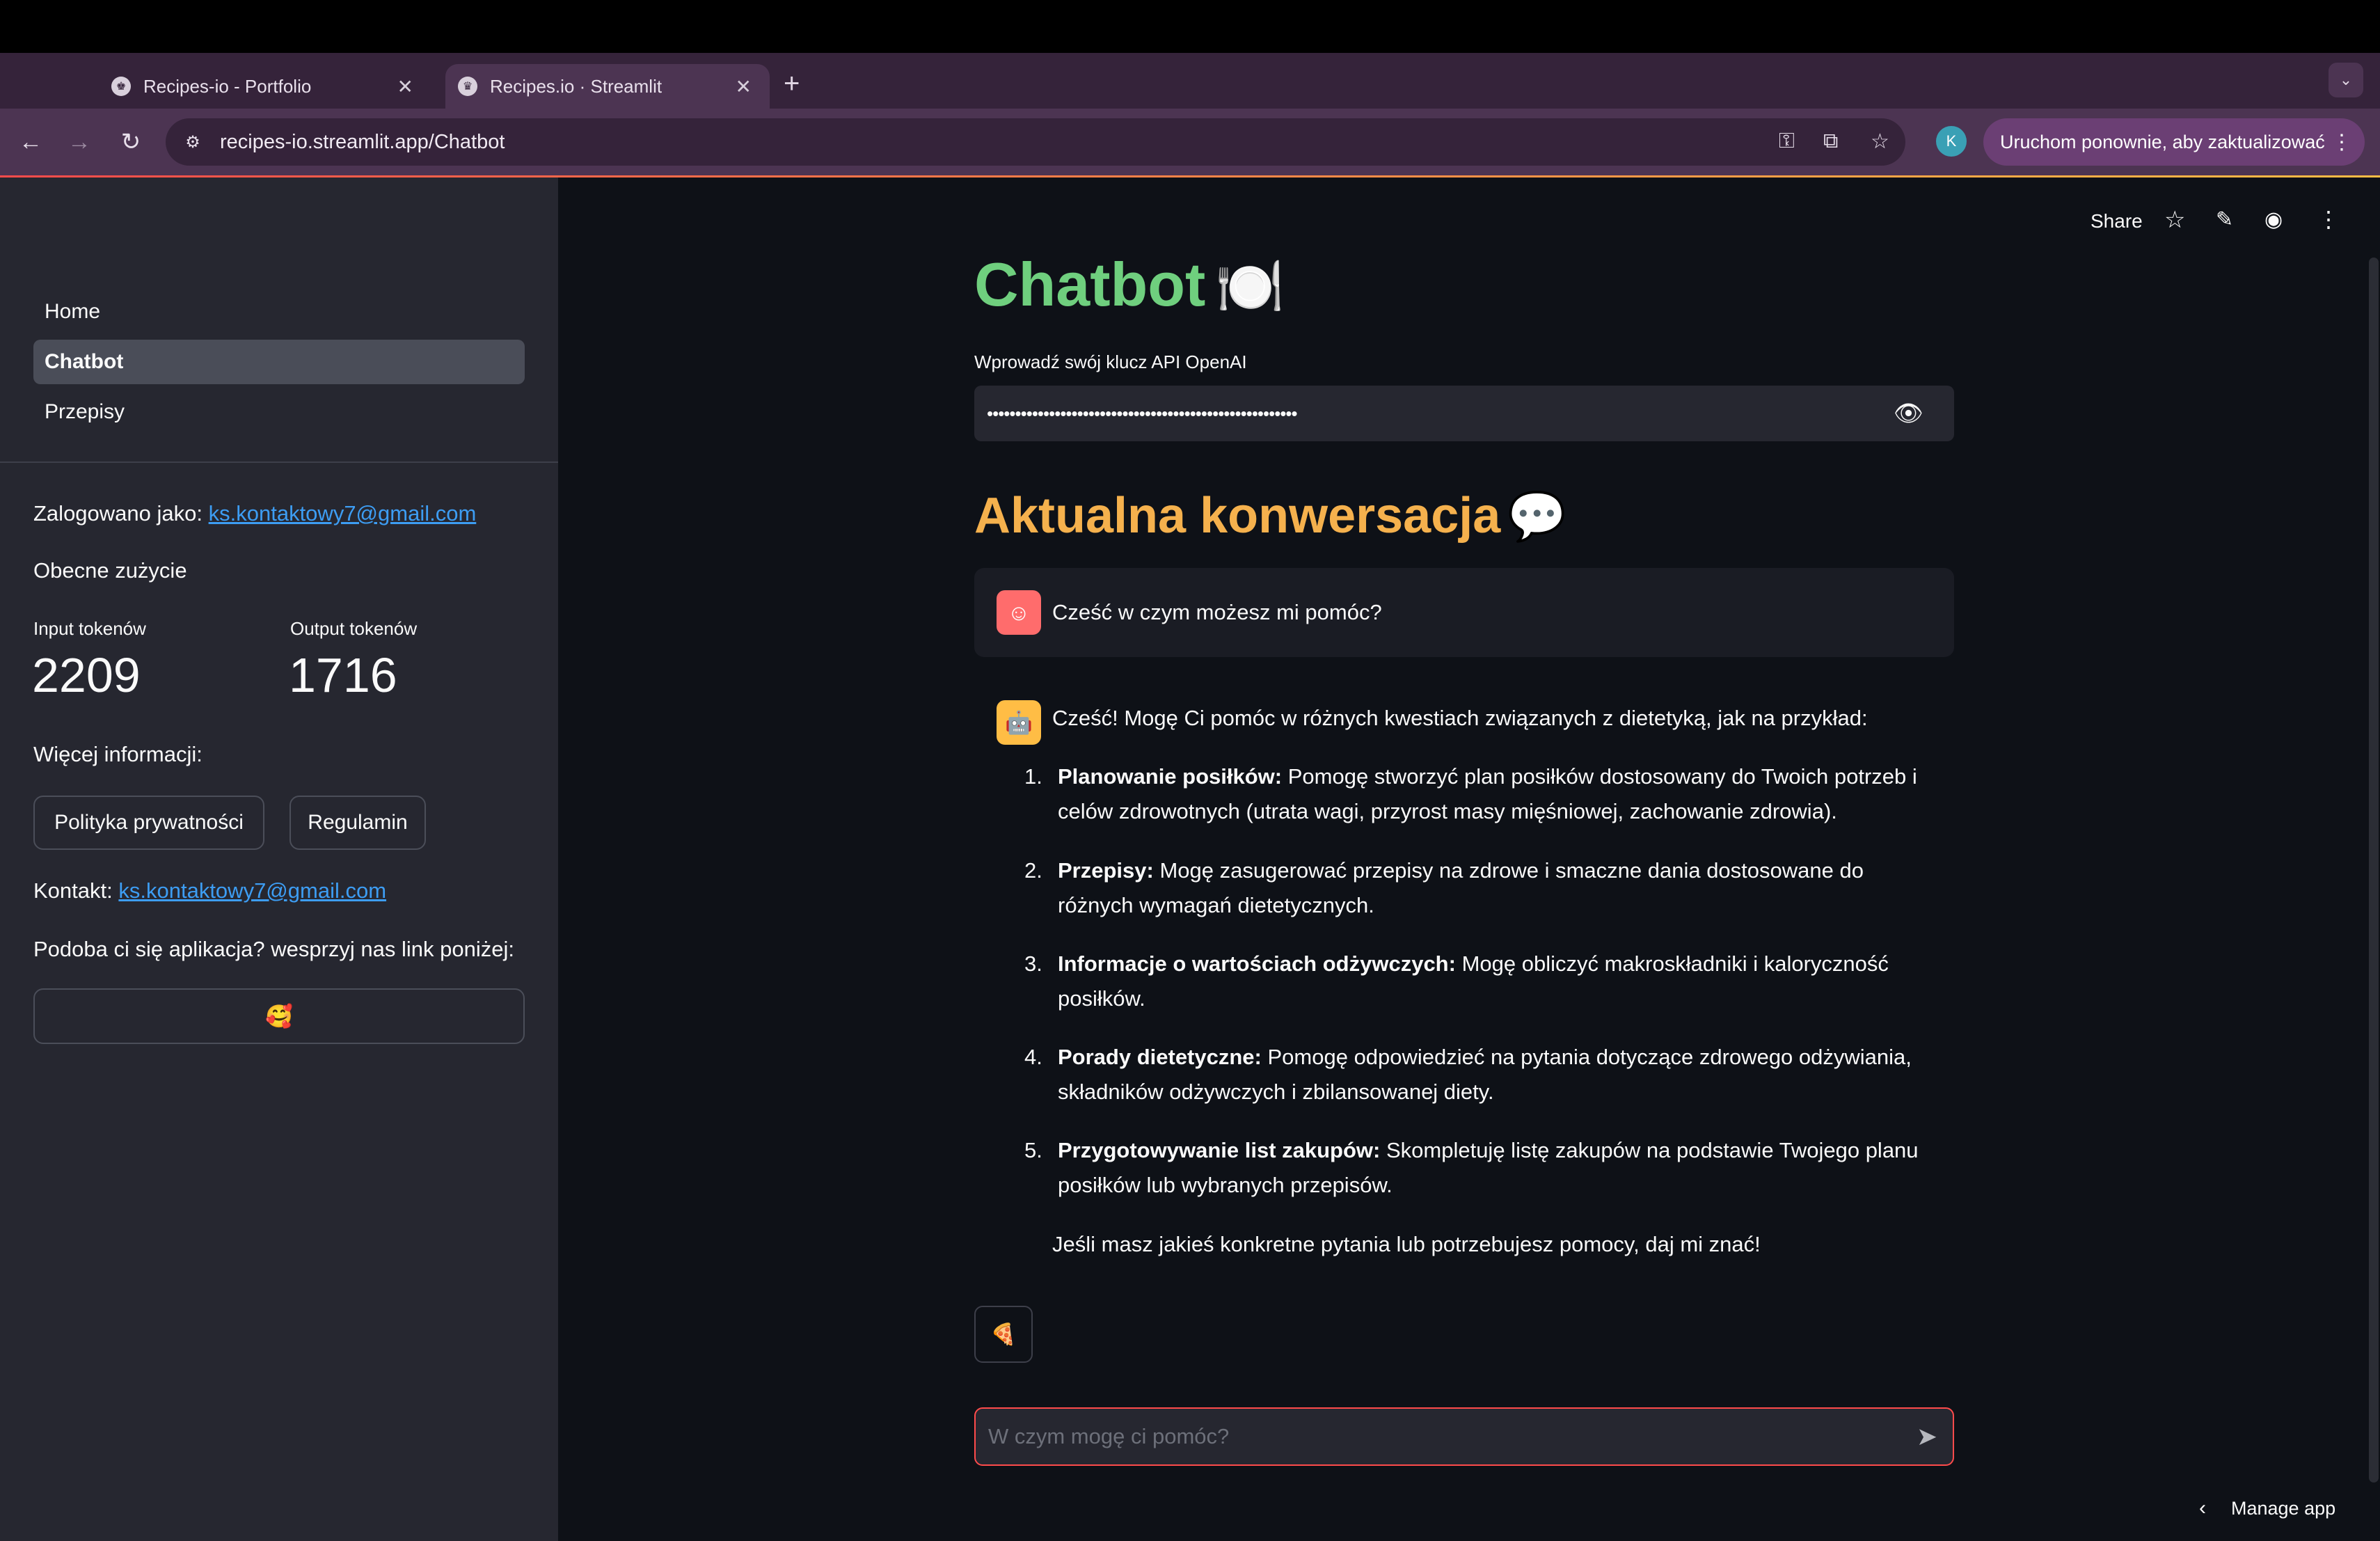 The image size is (2380, 1541). What do you see at coordinates (1033, 1057) in the screenshot?
I see `list-number: 4.` at bounding box center [1033, 1057].